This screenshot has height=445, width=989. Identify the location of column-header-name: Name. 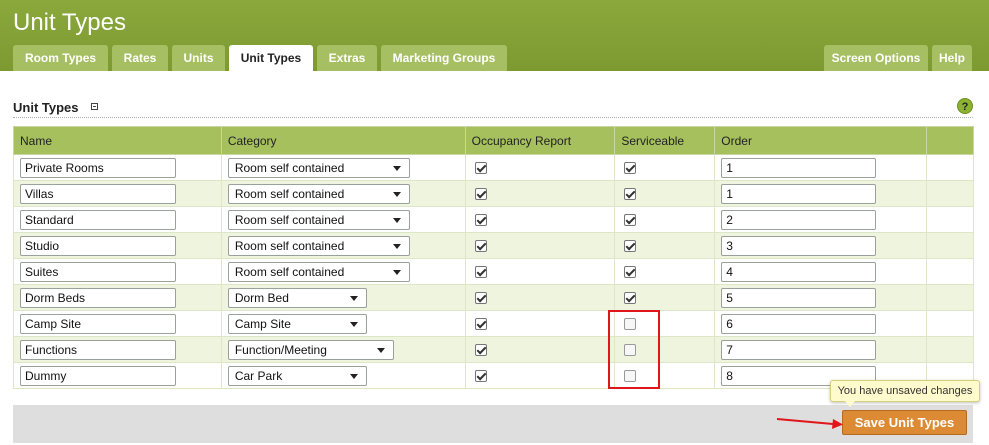
(117, 140).